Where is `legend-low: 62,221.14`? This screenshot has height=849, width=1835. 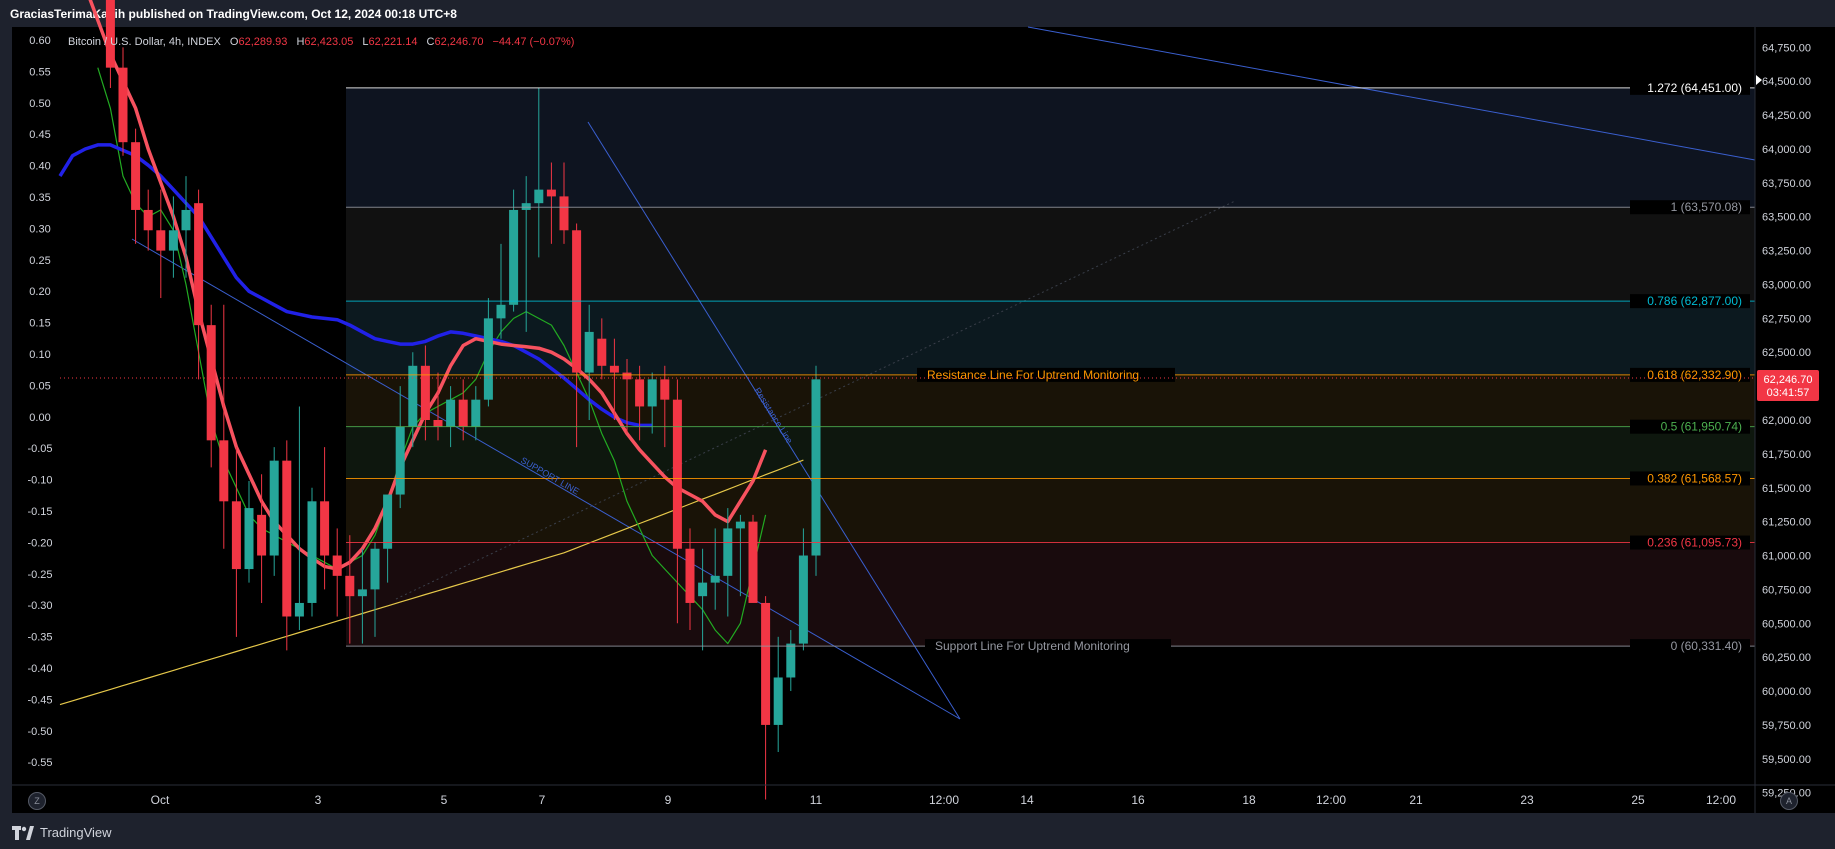
legend-low: 62,221.14 is located at coordinates (393, 42).